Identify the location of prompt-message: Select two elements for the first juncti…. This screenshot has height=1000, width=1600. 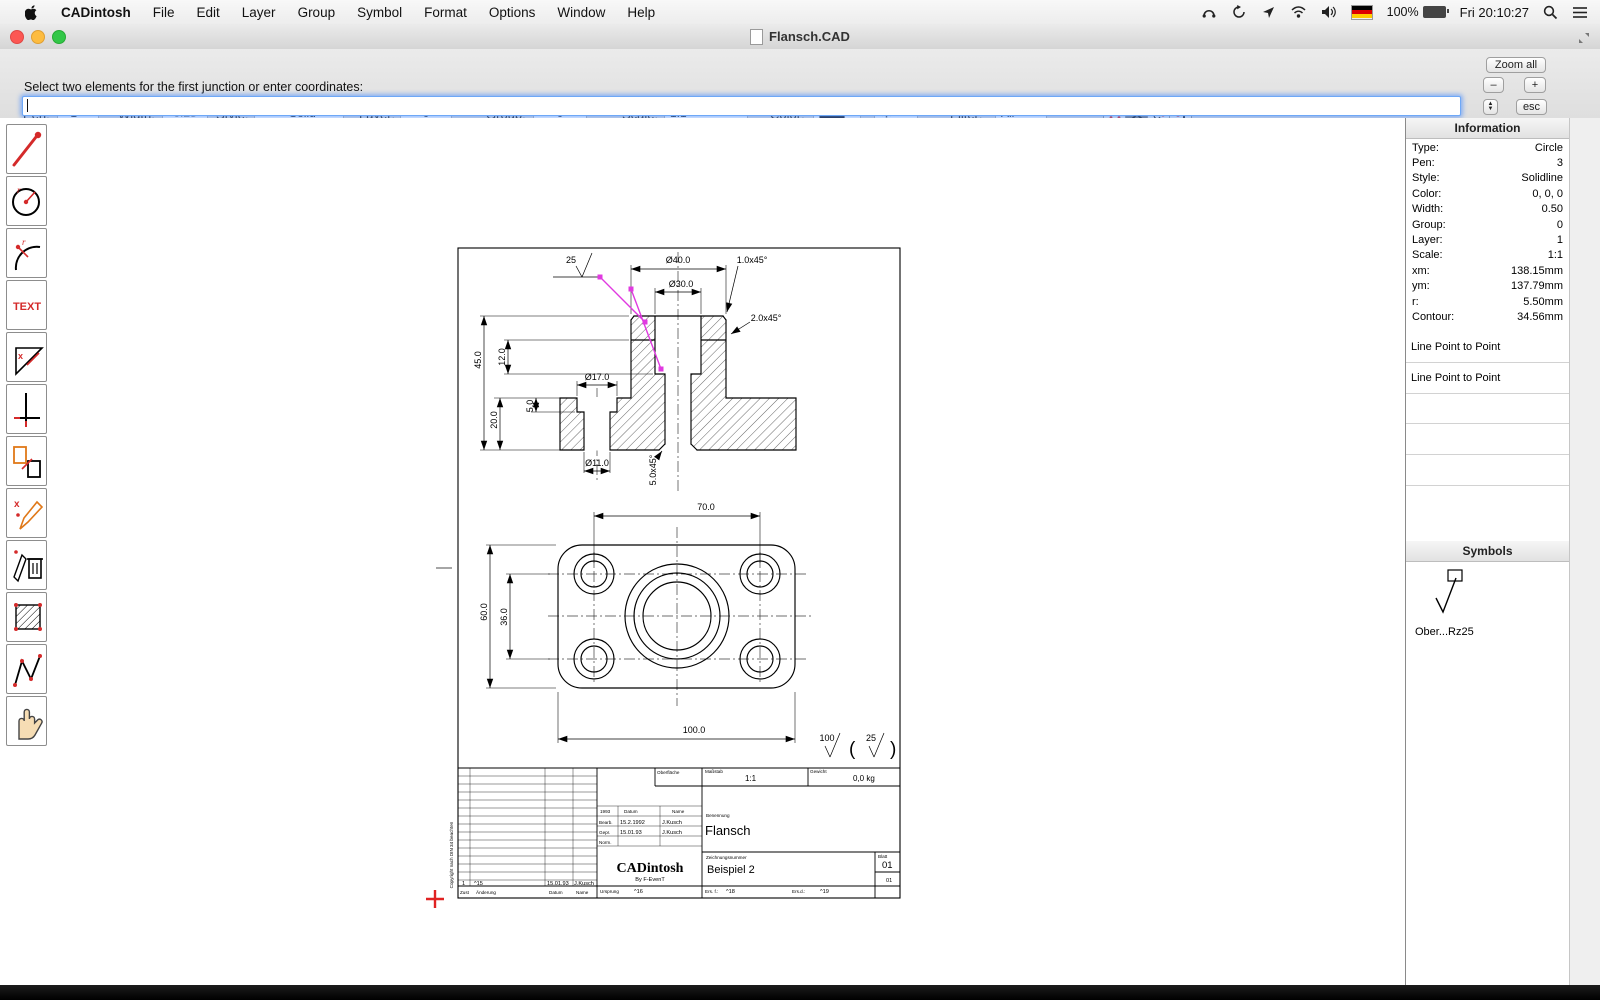
(194, 87).